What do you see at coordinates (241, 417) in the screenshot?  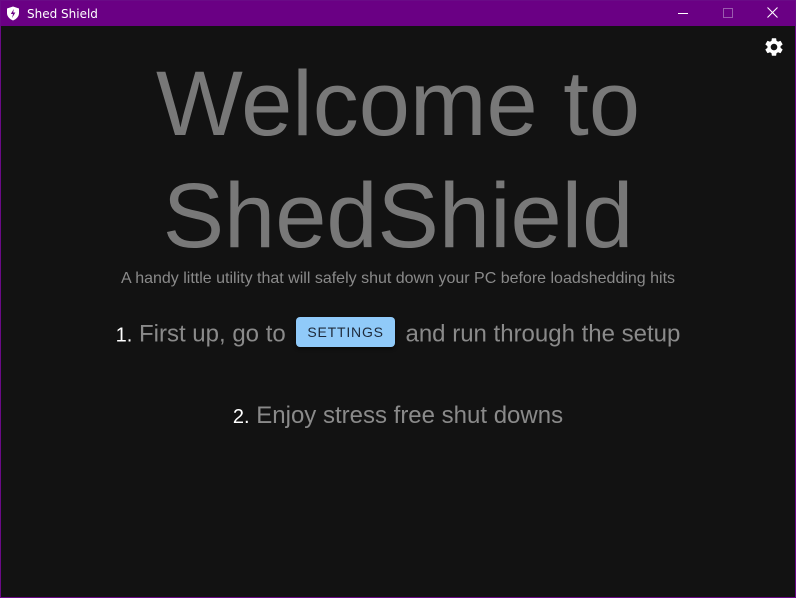 I see `step-2-number: 2.` at bounding box center [241, 417].